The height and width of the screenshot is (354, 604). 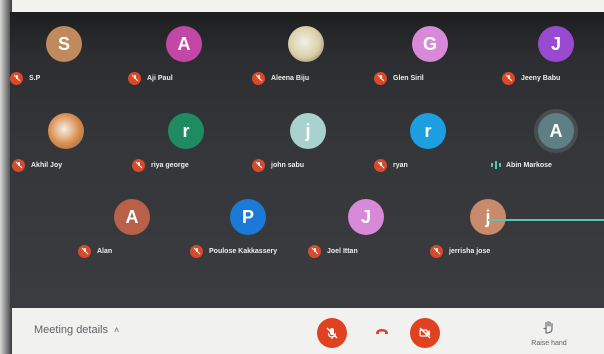 I want to click on raise-hand-icon, so click(x=548, y=327).